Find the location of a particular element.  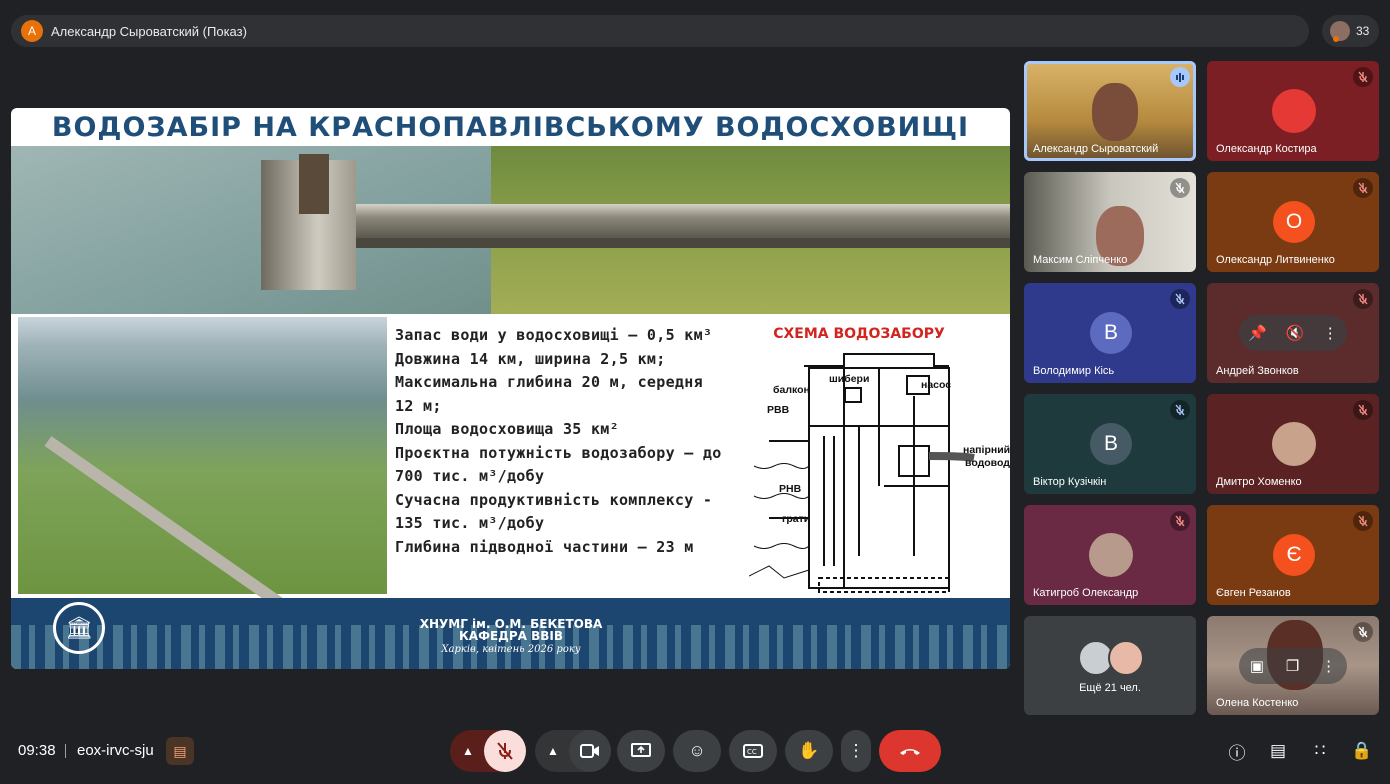

participant-tile: ▣ ❐ ⋮ Олена Костенко is located at coordinates (1293, 665).